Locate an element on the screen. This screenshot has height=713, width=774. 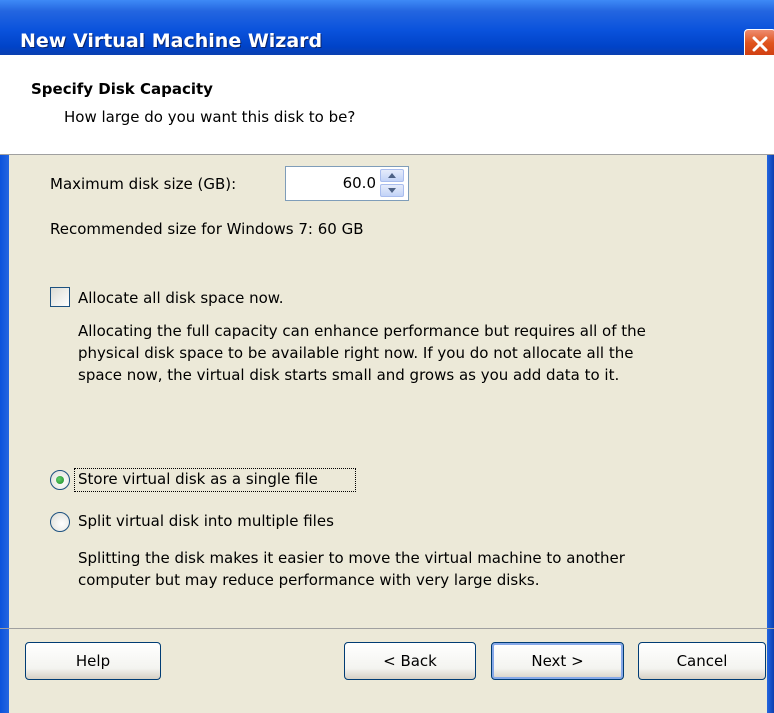
footer-divider is located at coordinates (387, 628).